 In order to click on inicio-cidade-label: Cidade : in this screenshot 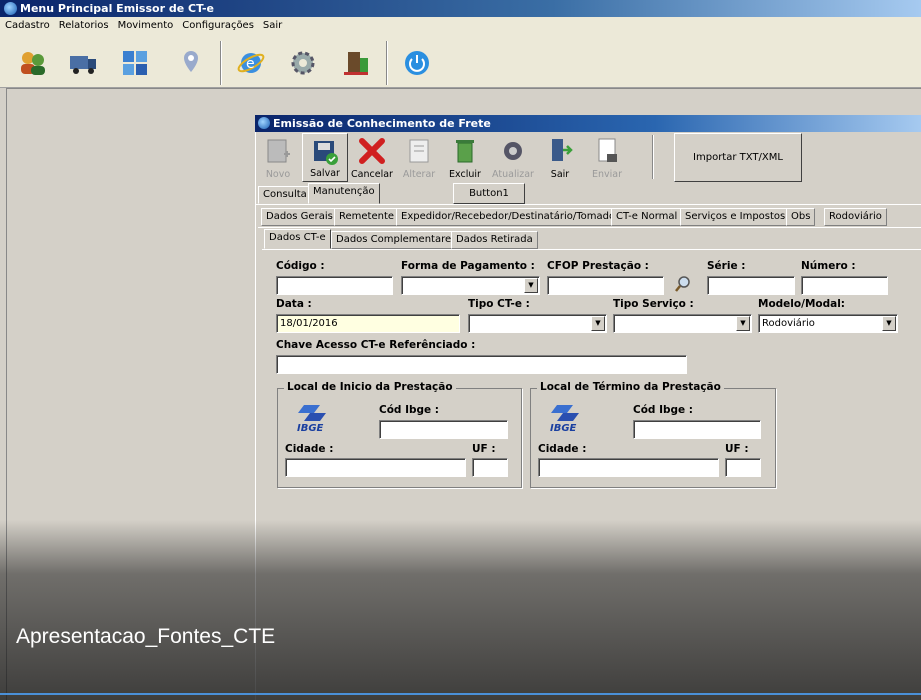, I will do `click(309, 449)`.